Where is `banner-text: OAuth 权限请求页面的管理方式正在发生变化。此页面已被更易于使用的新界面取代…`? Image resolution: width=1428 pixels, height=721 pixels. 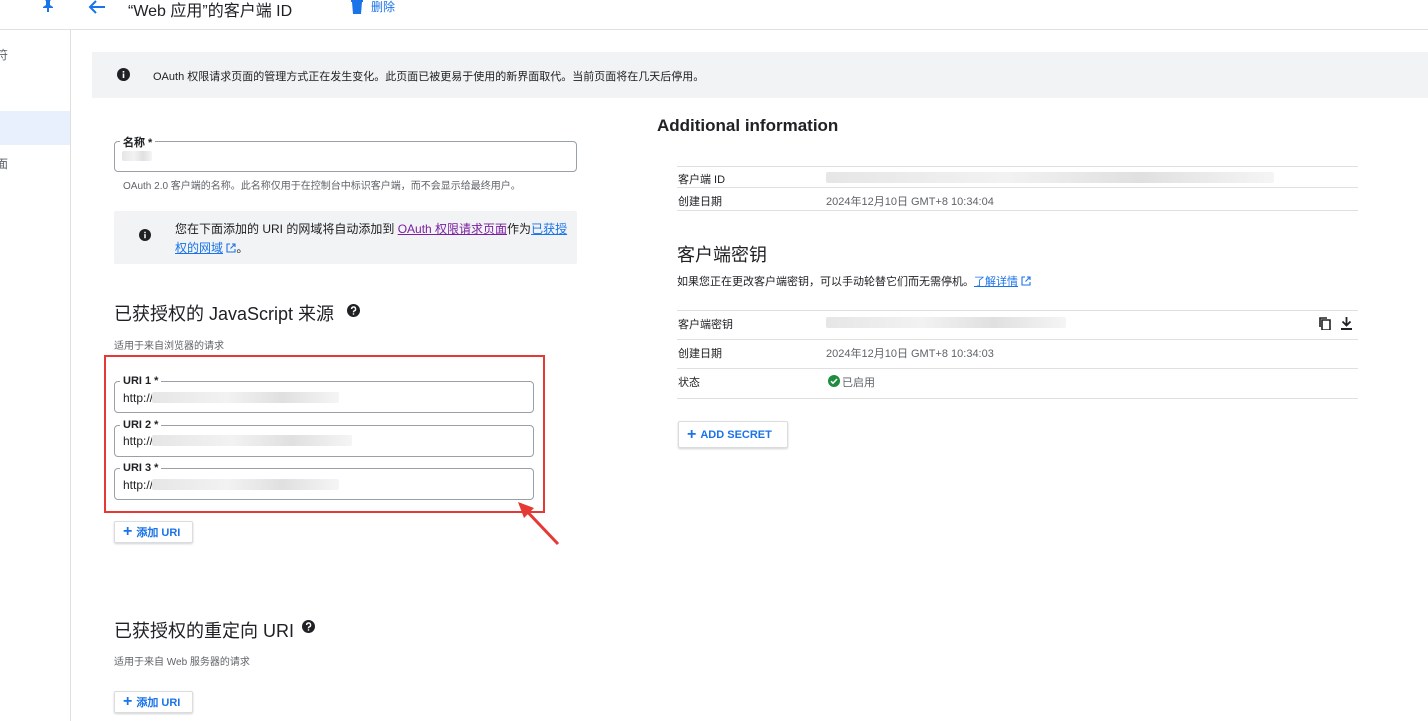 banner-text: OAuth 权限请求页面的管理方式正在发生变化。此页面已被更易于使用的新界面取代… is located at coordinates (429, 77).